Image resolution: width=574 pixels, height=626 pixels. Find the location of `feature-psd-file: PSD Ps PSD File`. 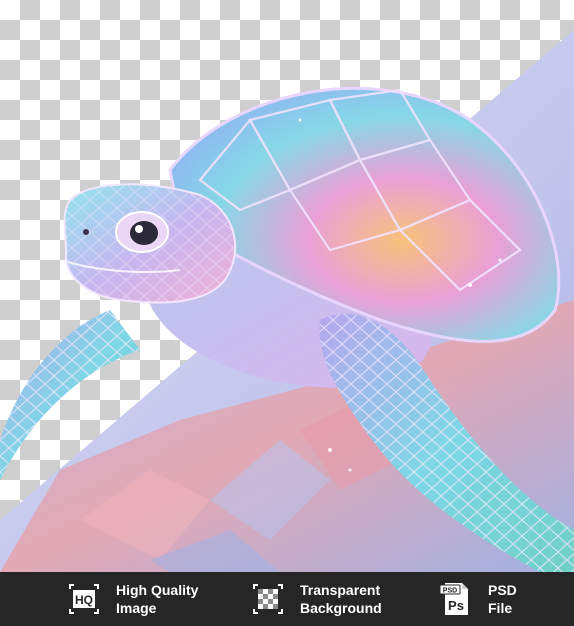

feature-psd-file: PSD Ps PSD File is located at coordinates (476, 599).